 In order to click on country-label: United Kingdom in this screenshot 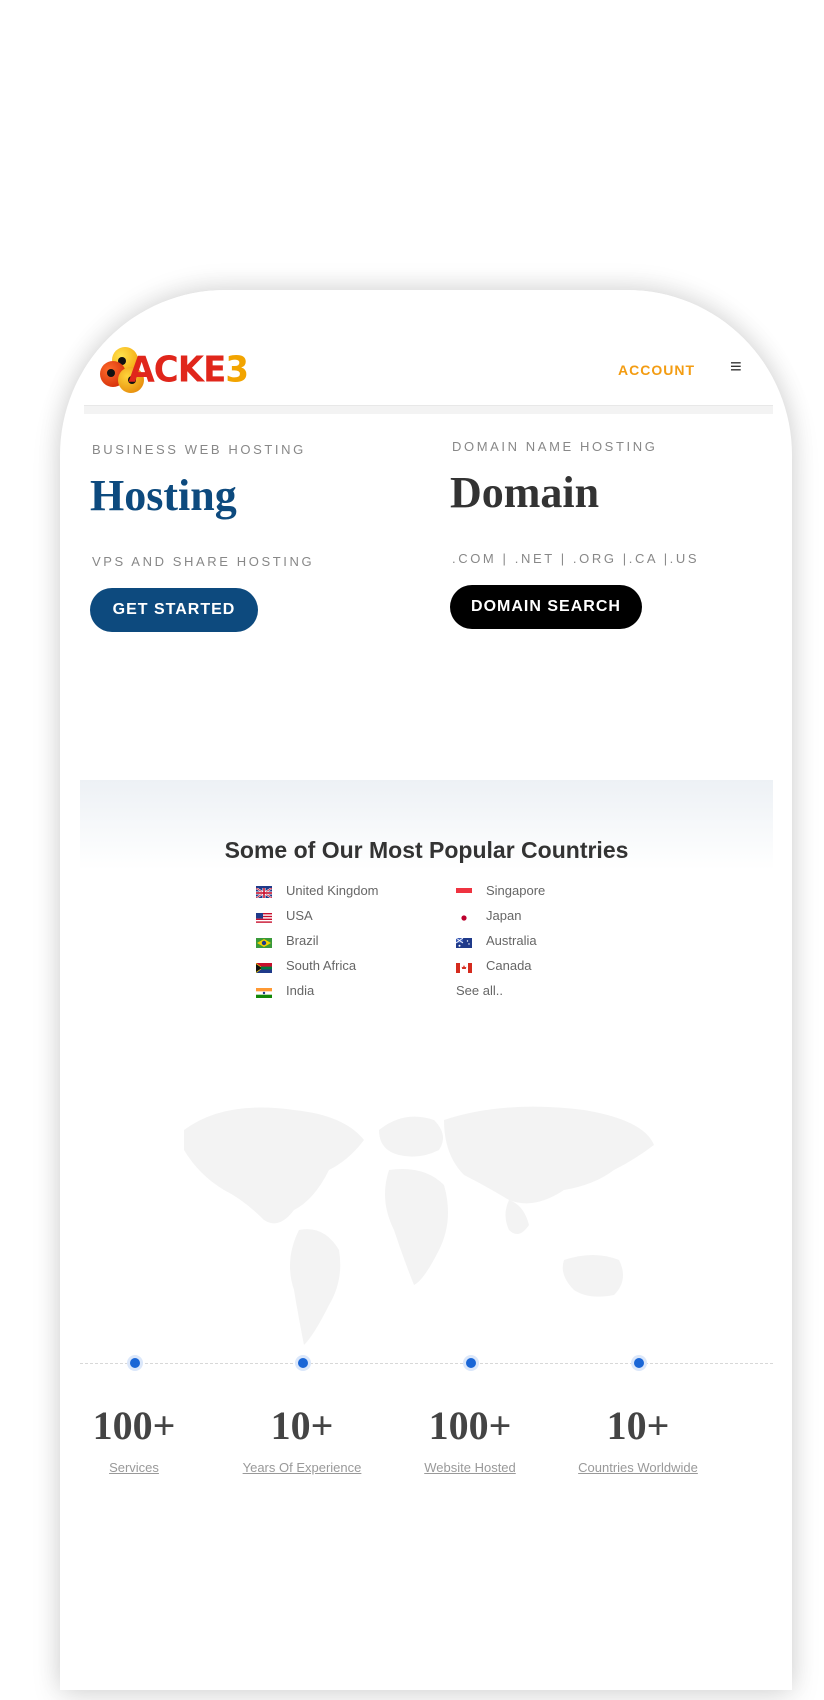, I will do `click(332, 890)`.